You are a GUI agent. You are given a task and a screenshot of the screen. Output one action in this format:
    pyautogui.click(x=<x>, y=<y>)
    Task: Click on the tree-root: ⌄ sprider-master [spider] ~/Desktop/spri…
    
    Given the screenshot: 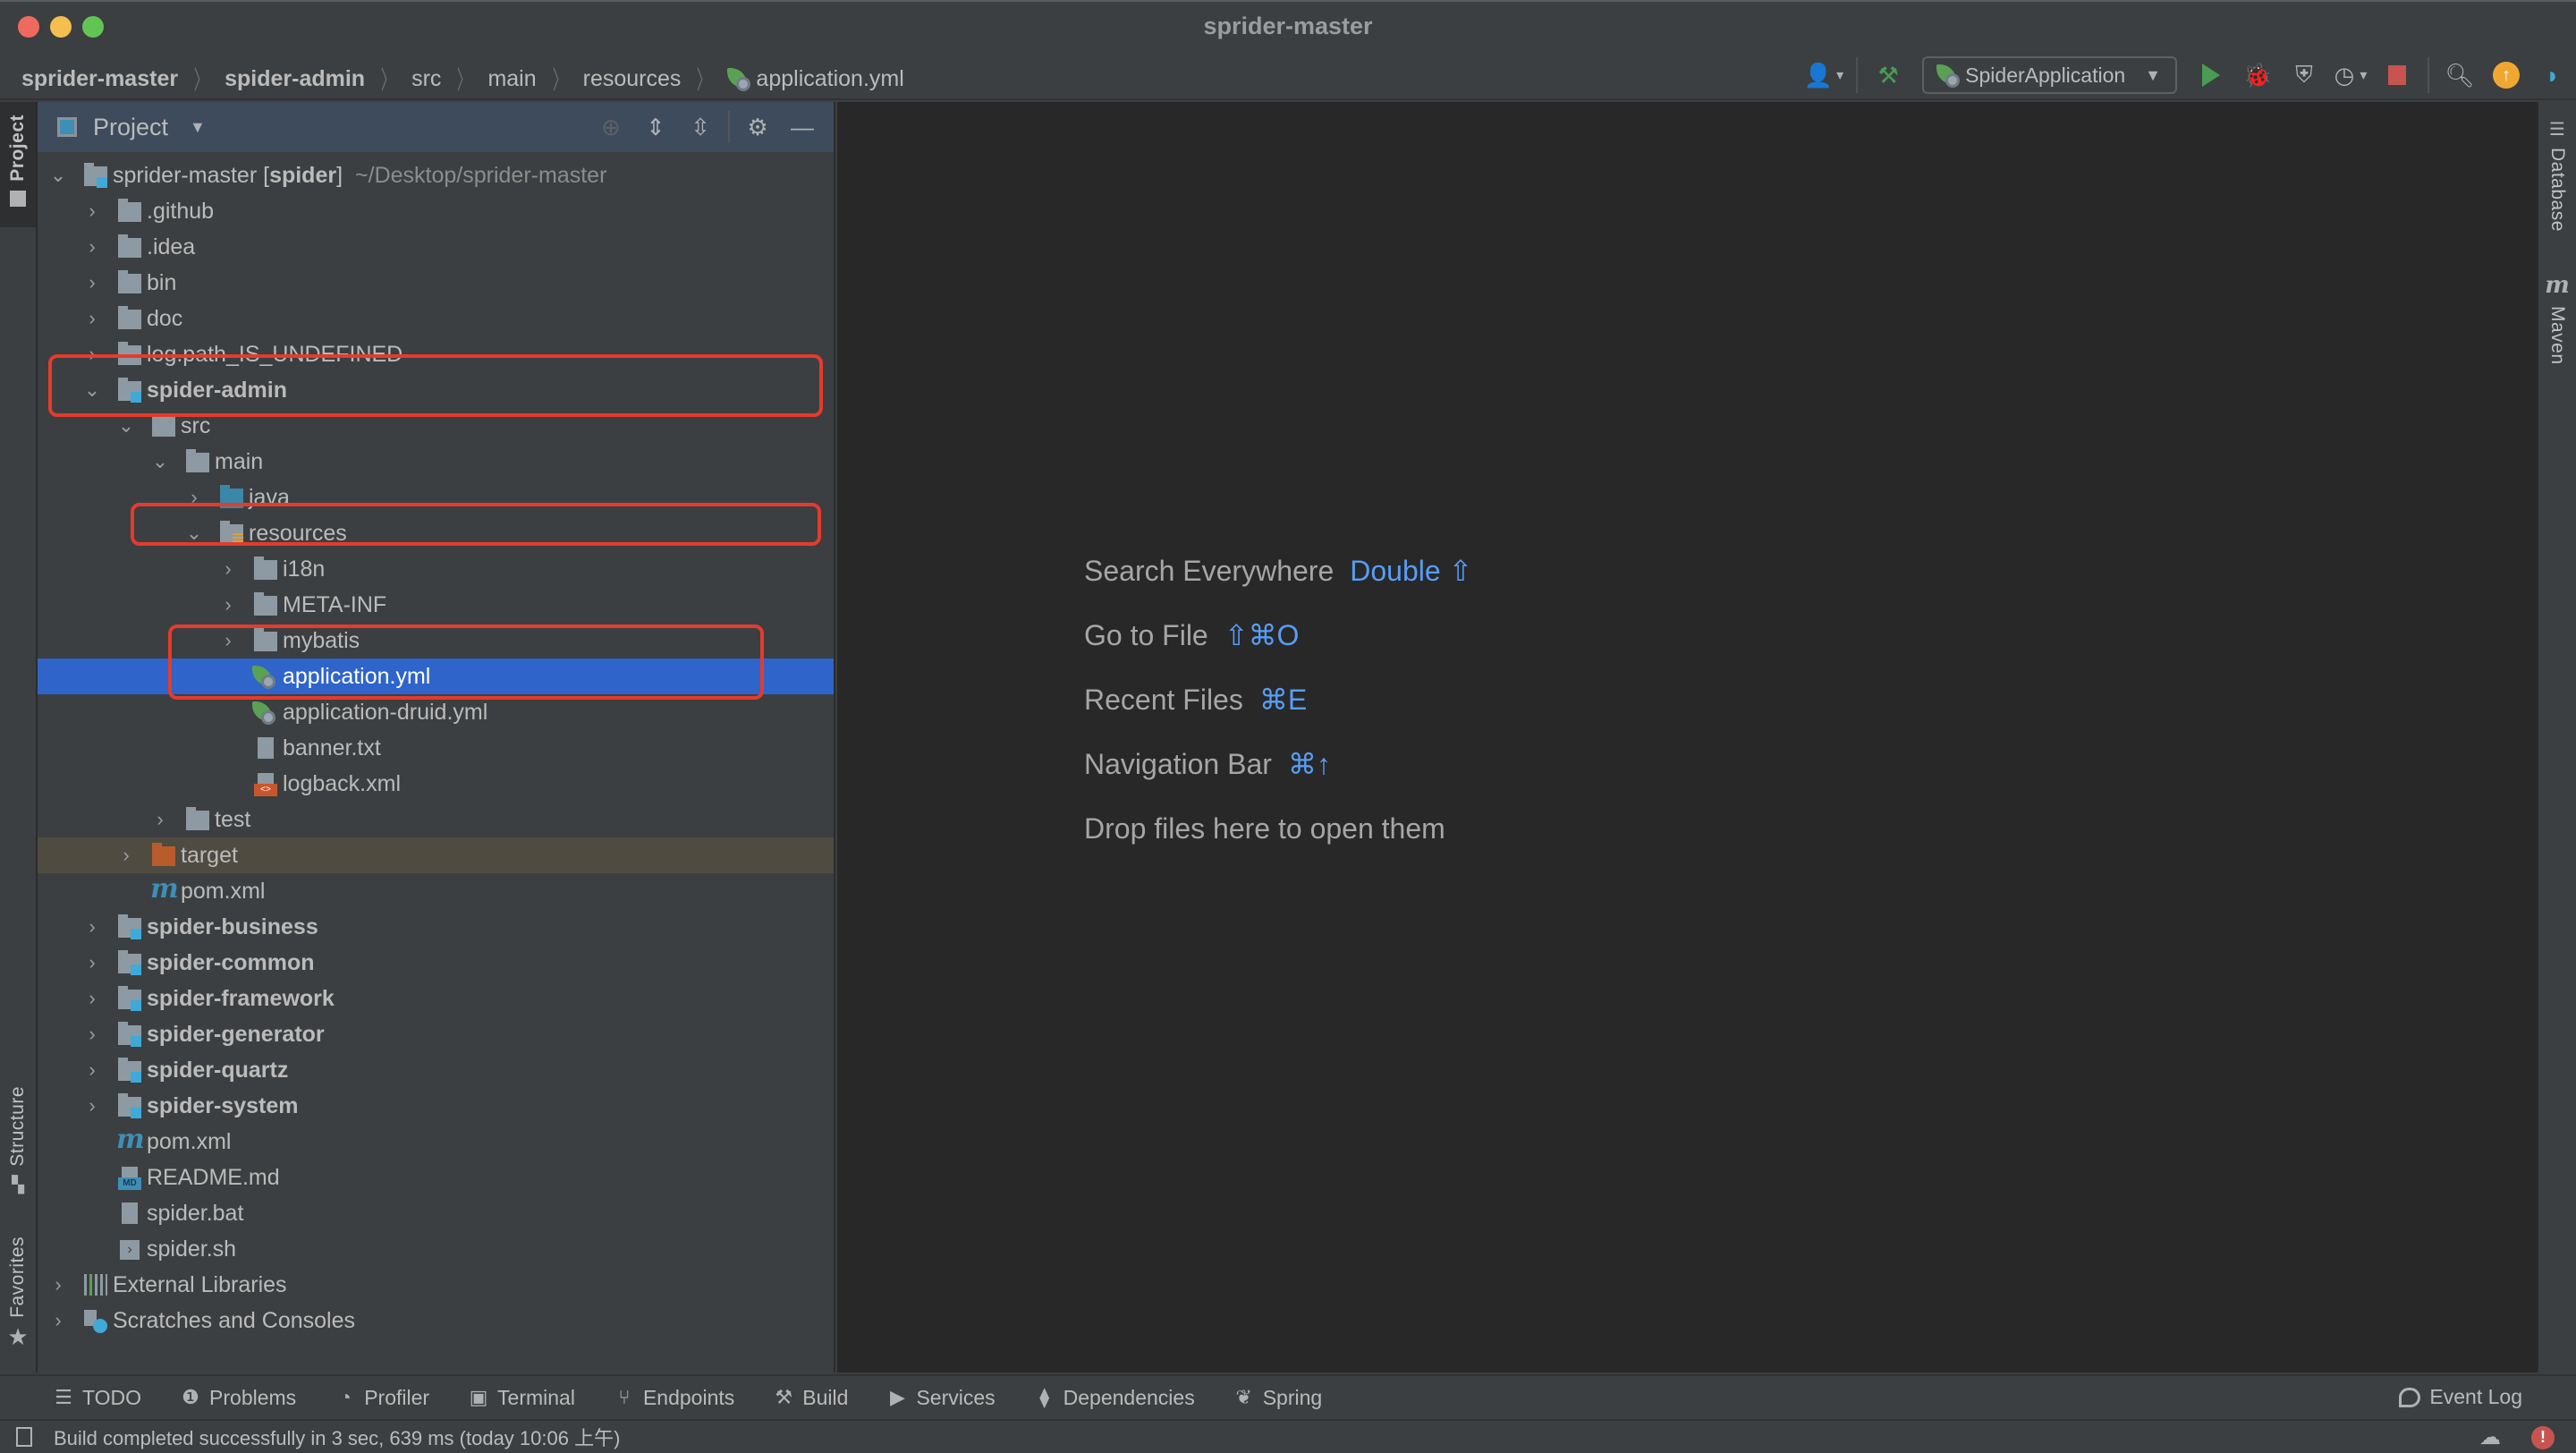 What is the action you would take?
    pyautogui.click(x=436, y=175)
    